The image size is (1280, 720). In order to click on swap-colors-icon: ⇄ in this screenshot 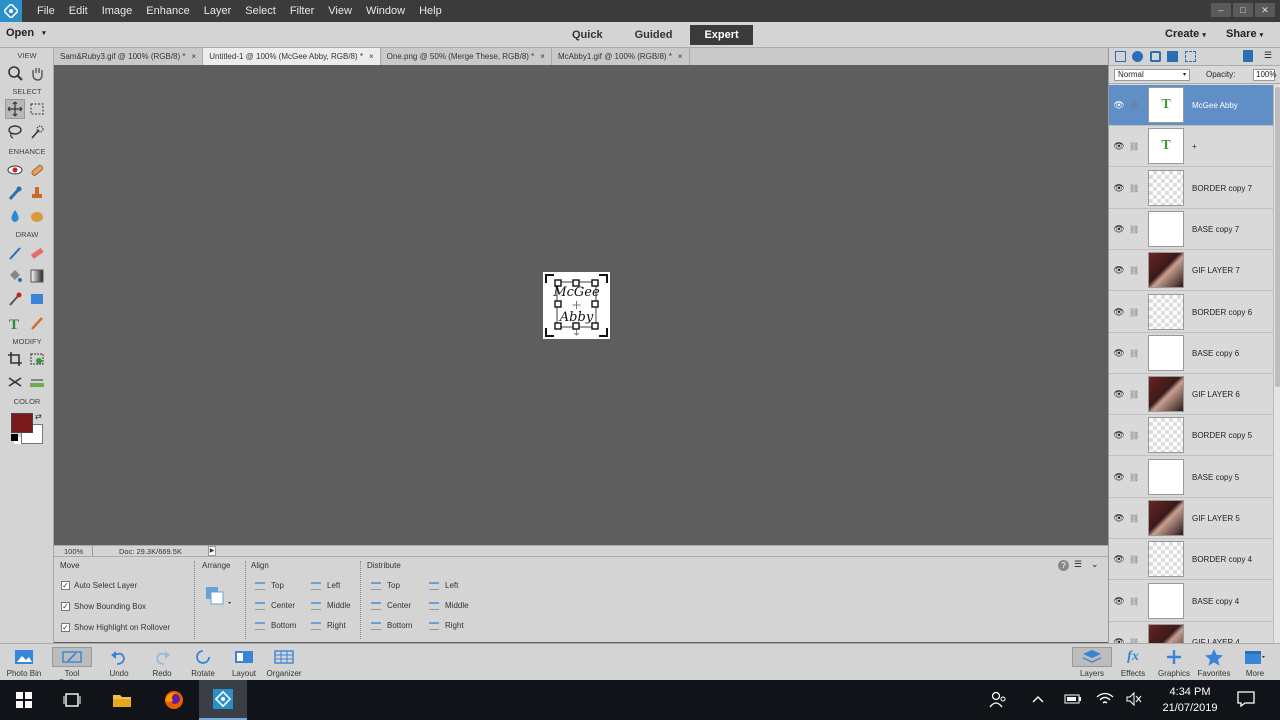, I will do `click(38, 416)`.